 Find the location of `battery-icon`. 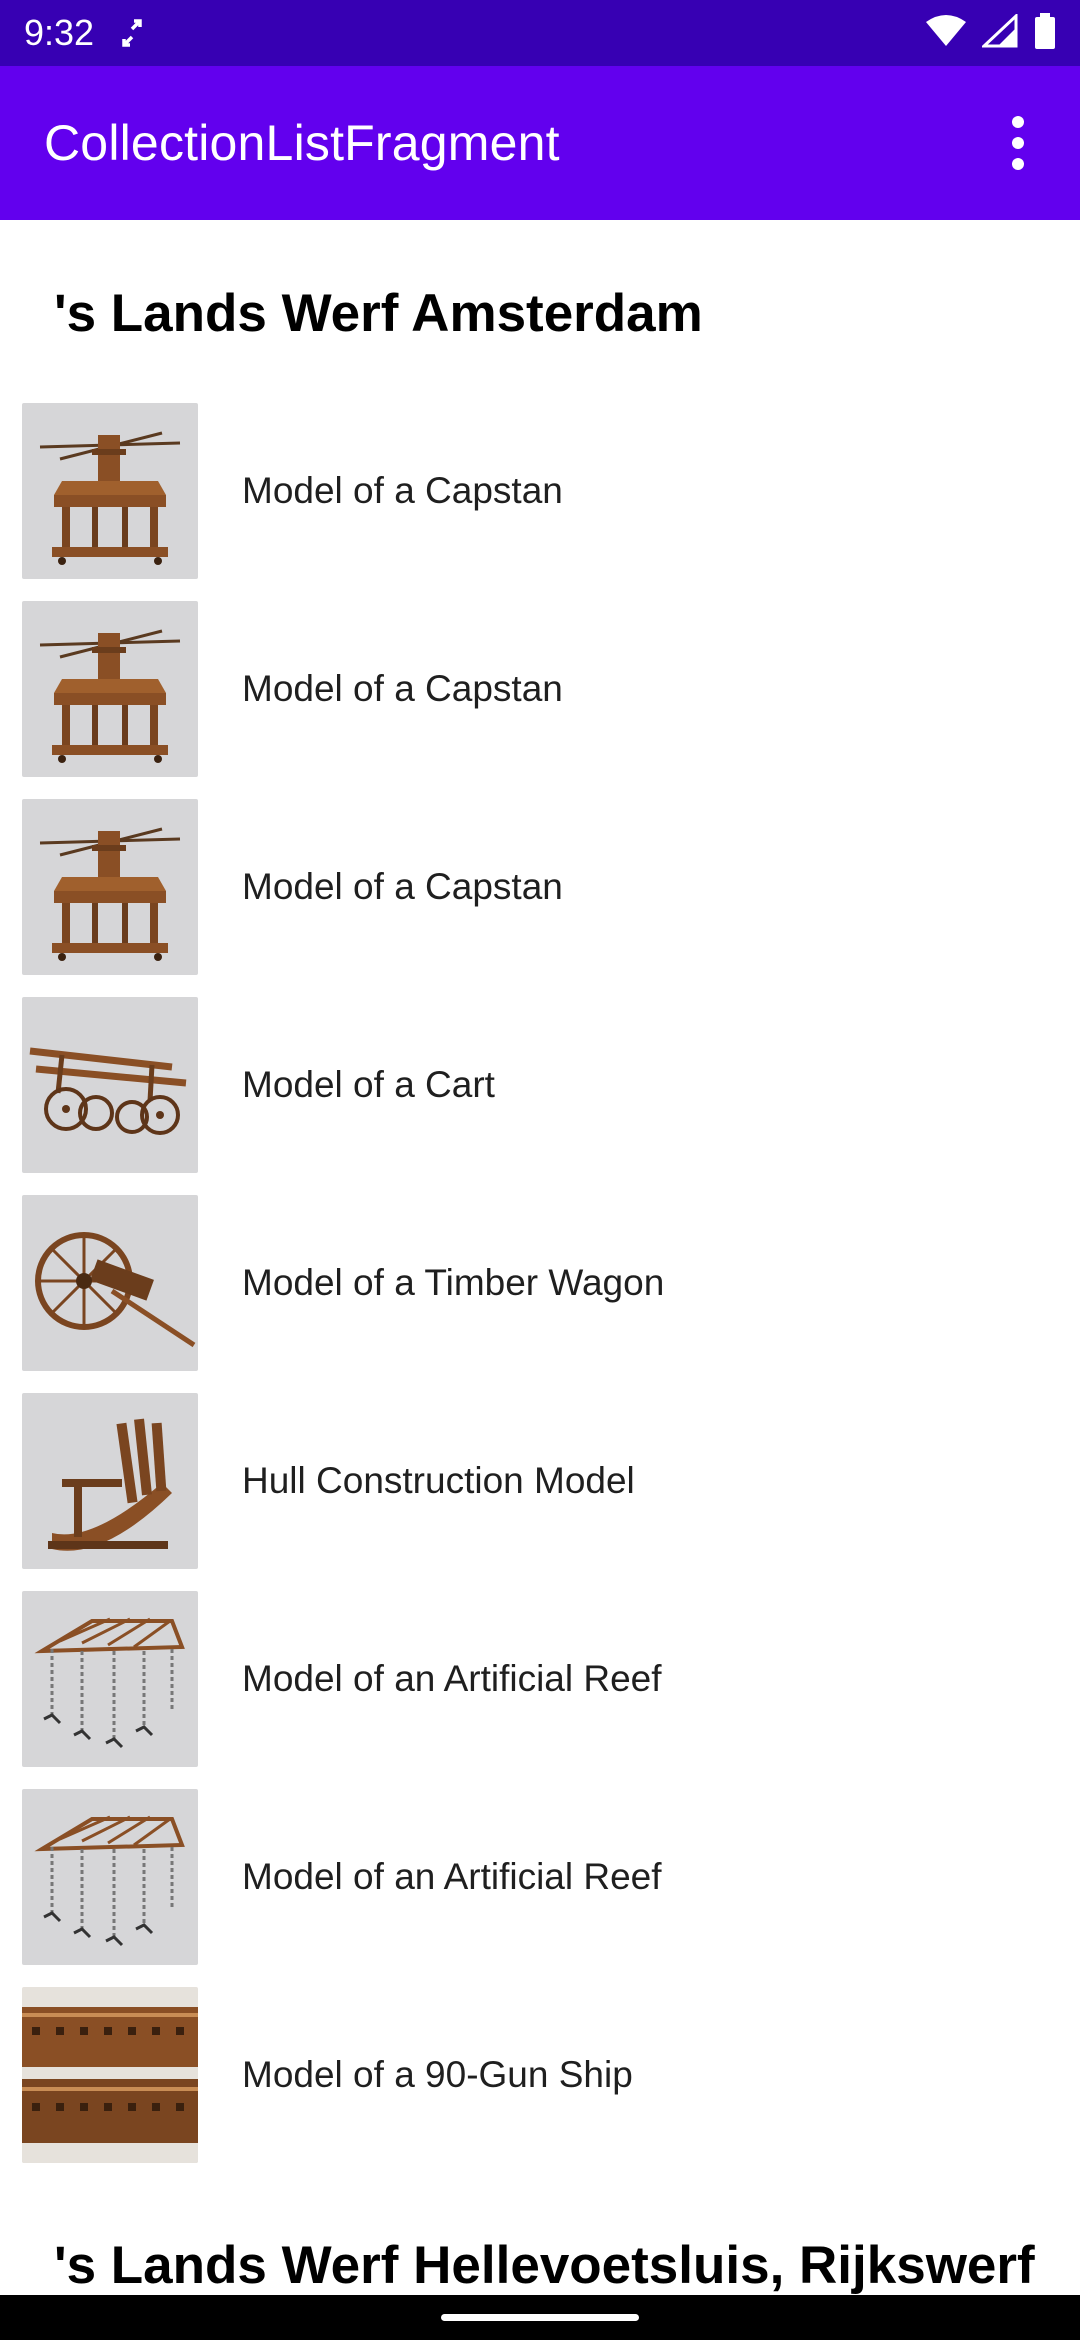

battery-icon is located at coordinates (1045, 33).